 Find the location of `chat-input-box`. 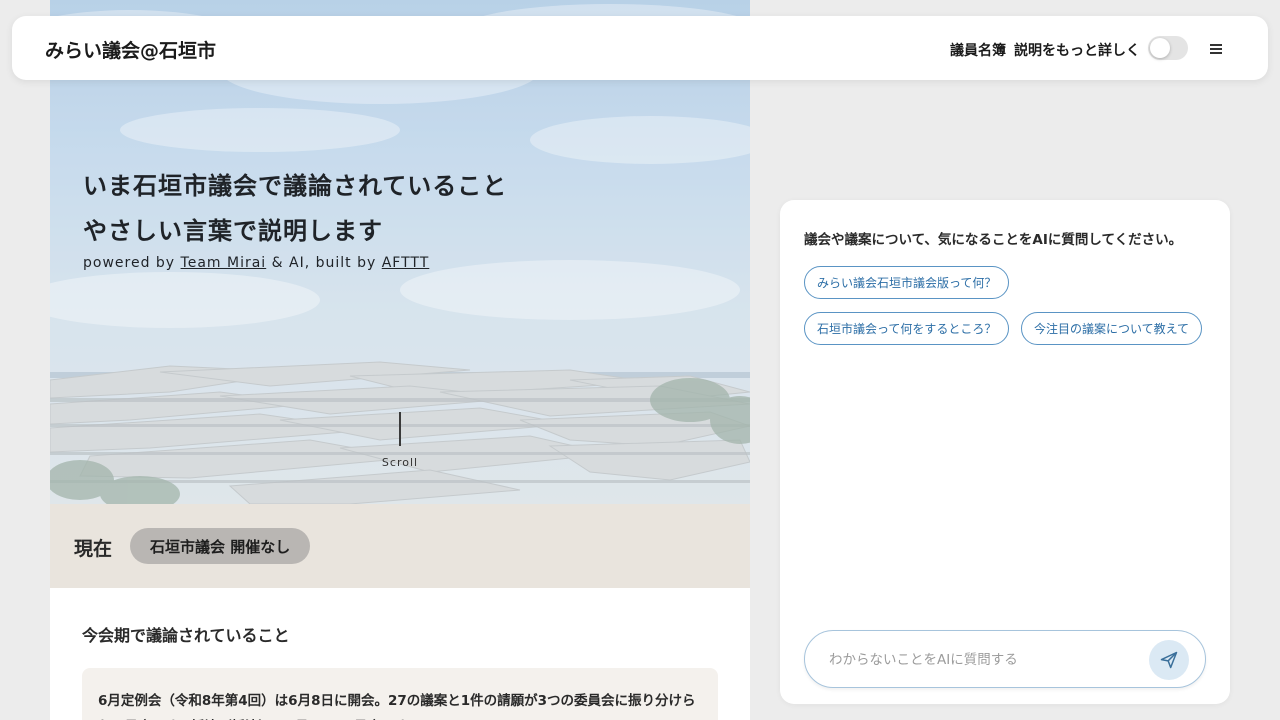

chat-input-box is located at coordinates (1005, 659).